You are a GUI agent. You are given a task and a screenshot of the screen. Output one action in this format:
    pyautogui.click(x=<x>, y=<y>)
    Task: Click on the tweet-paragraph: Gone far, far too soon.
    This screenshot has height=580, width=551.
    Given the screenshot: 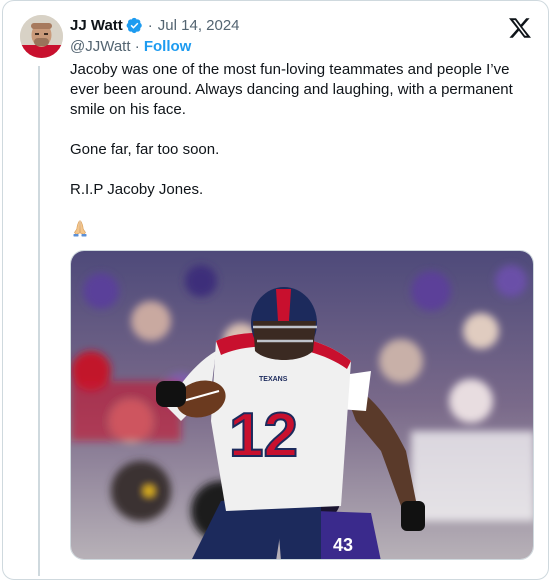 What is the action you would take?
    pyautogui.click(x=145, y=149)
    